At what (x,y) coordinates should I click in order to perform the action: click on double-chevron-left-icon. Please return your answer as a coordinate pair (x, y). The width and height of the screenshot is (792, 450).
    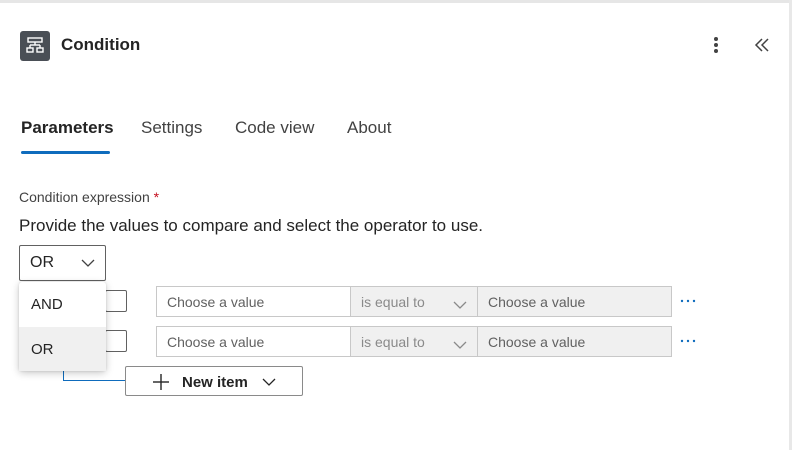
    Looking at the image, I should click on (761, 45).